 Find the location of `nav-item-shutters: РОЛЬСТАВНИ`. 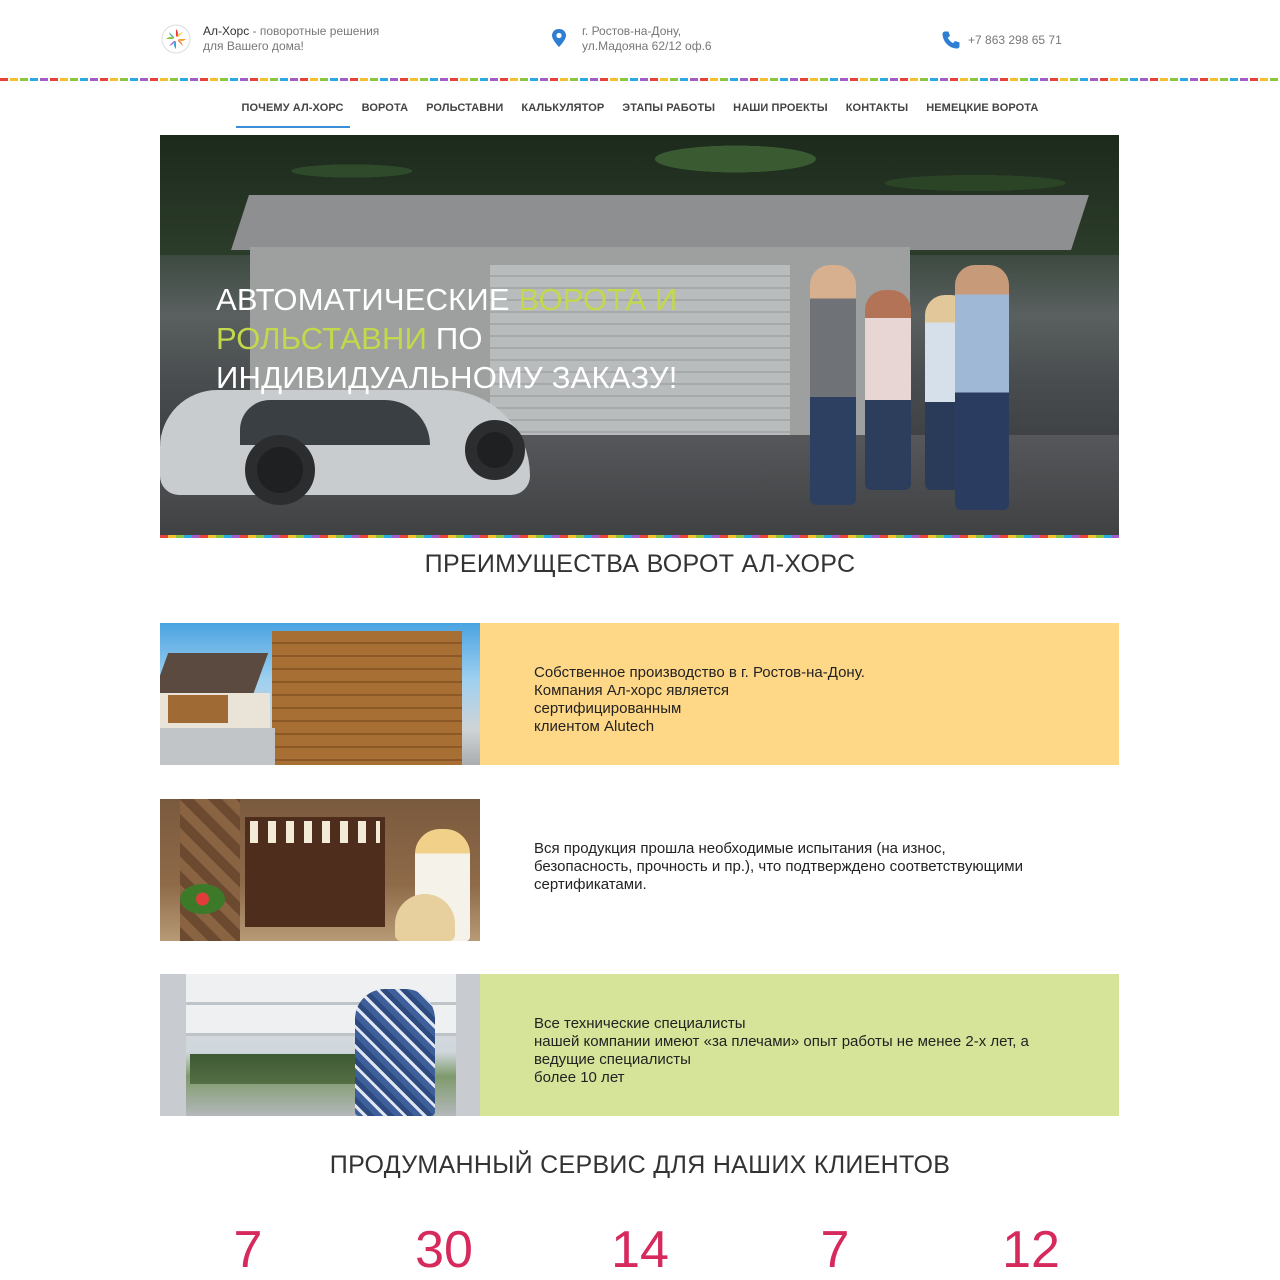

nav-item-shutters: РОЛЬСТАВНИ is located at coordinates (464, 112).